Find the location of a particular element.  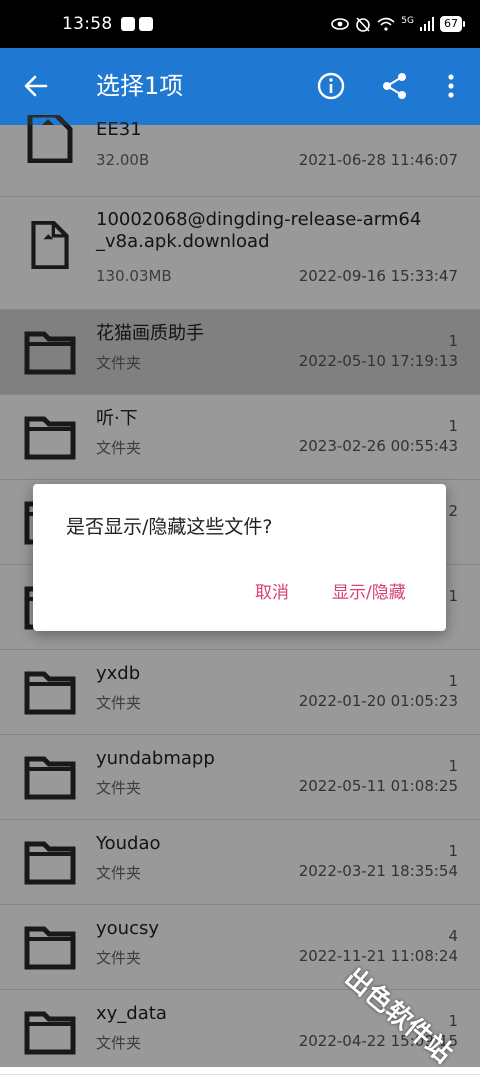

share-icon is located at coordinates (395, 86).